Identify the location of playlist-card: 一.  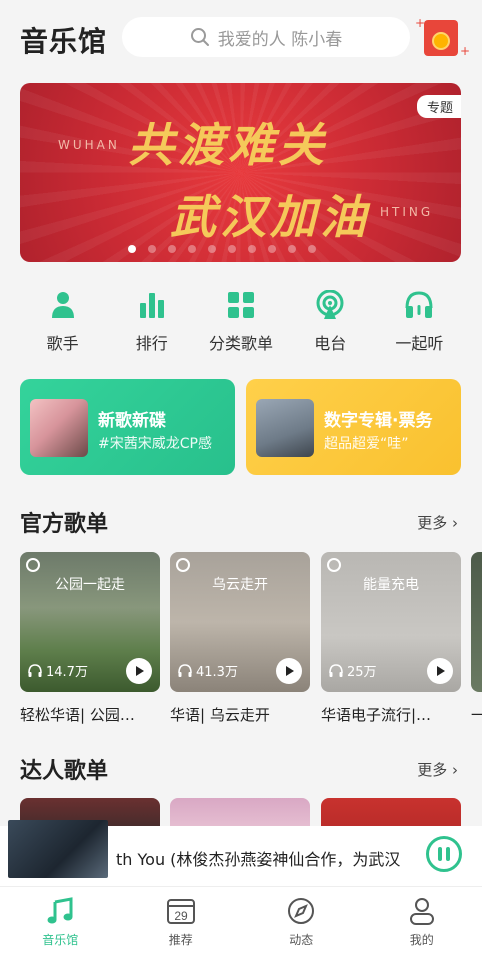
(476, 638).